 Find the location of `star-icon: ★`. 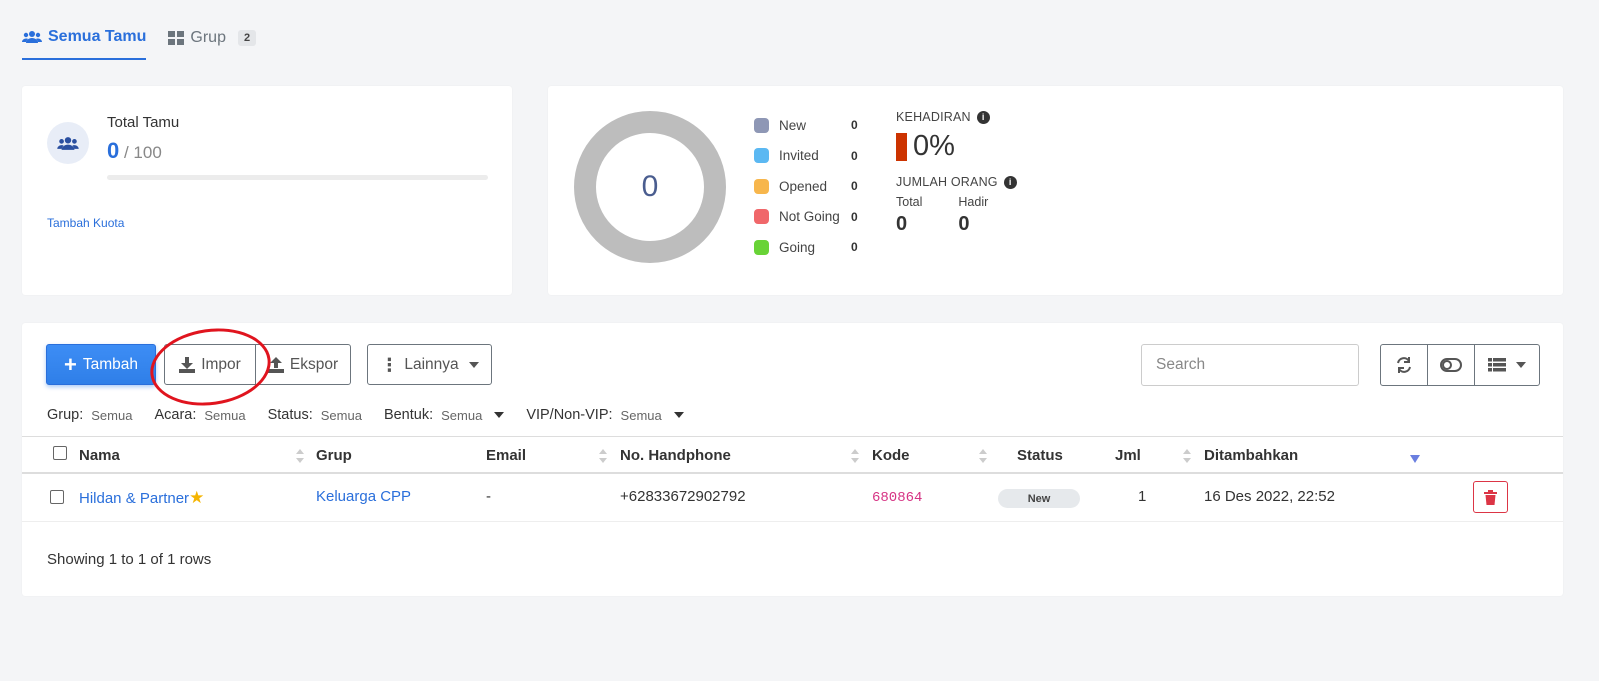

star-icon: ★ is located at coordinates (197, 497).